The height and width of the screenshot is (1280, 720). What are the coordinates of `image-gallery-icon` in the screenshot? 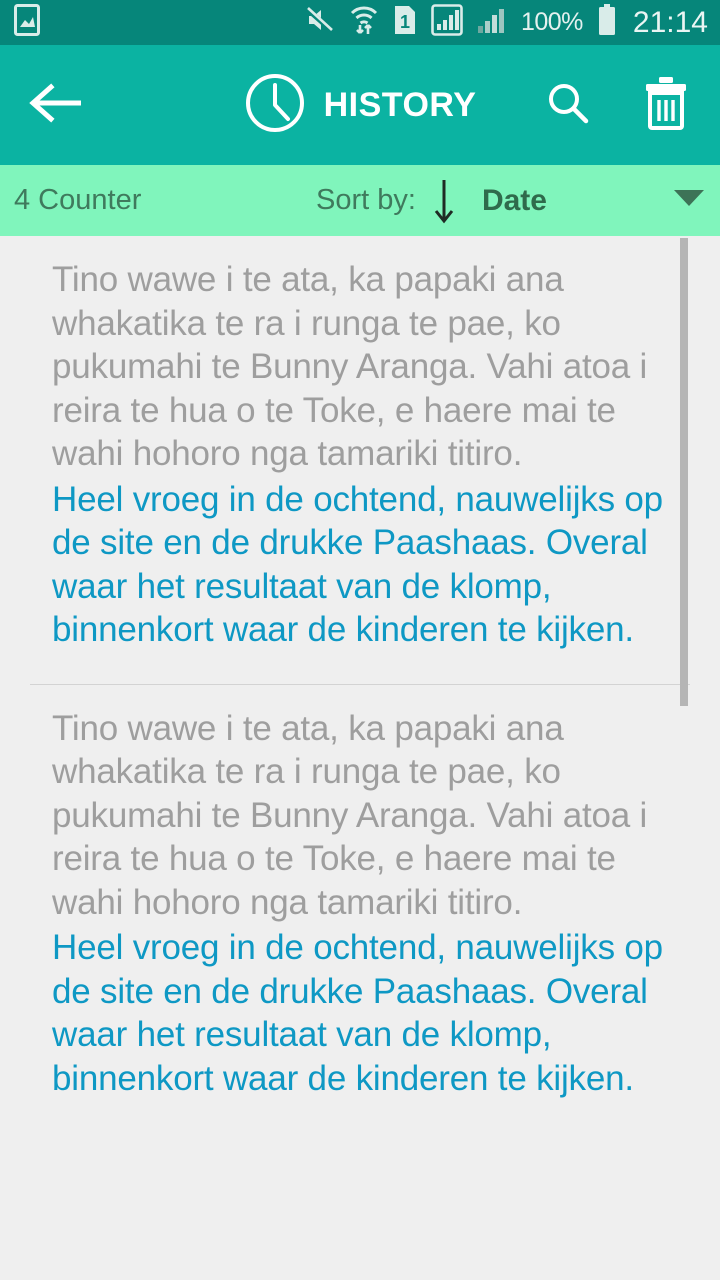 It's located at (27, 22).